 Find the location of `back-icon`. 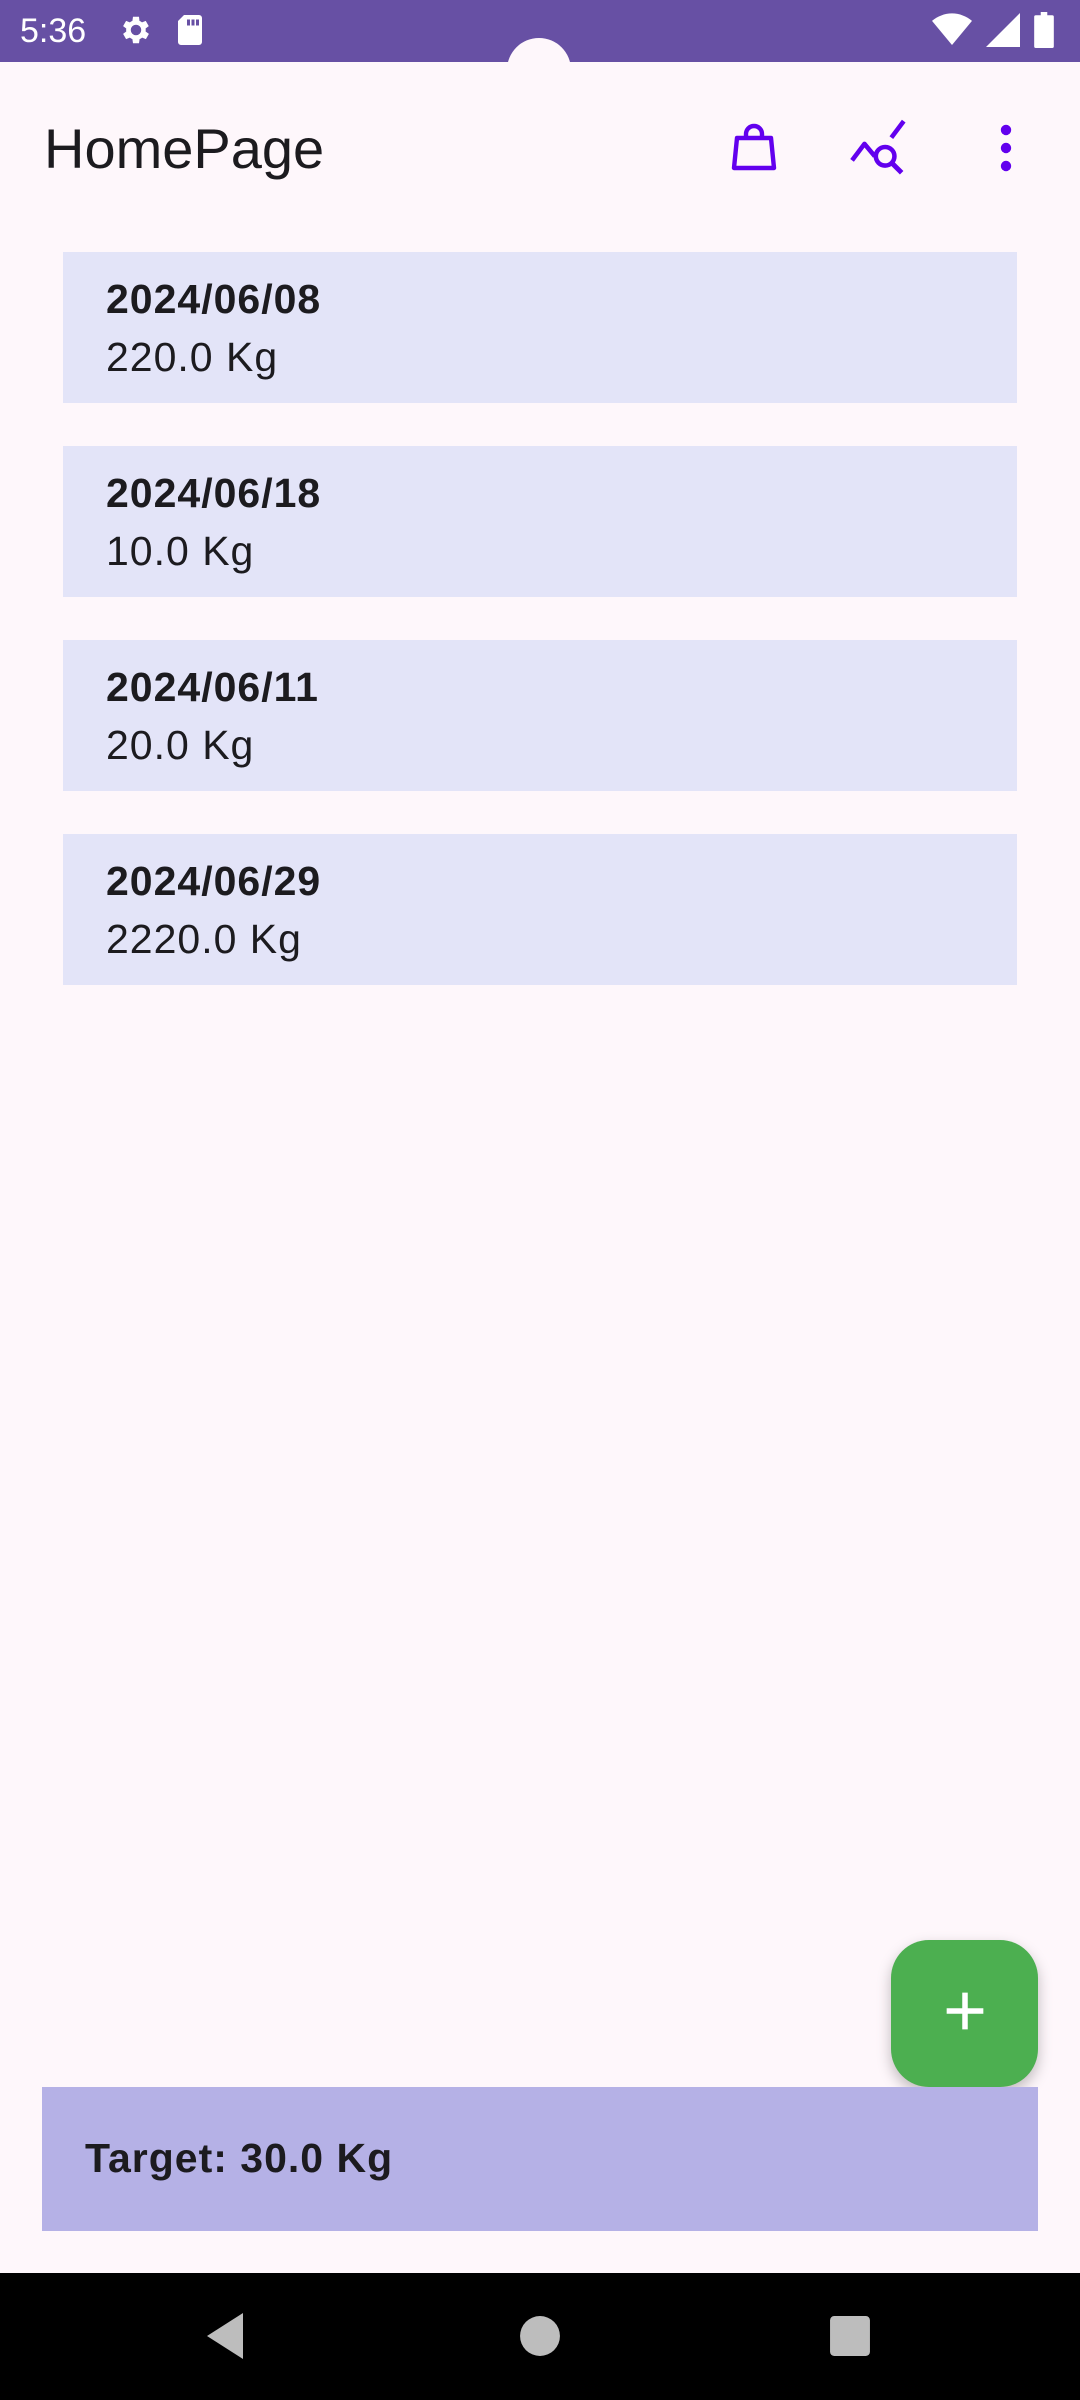

back-icon is located at coordinates (225, 2338).